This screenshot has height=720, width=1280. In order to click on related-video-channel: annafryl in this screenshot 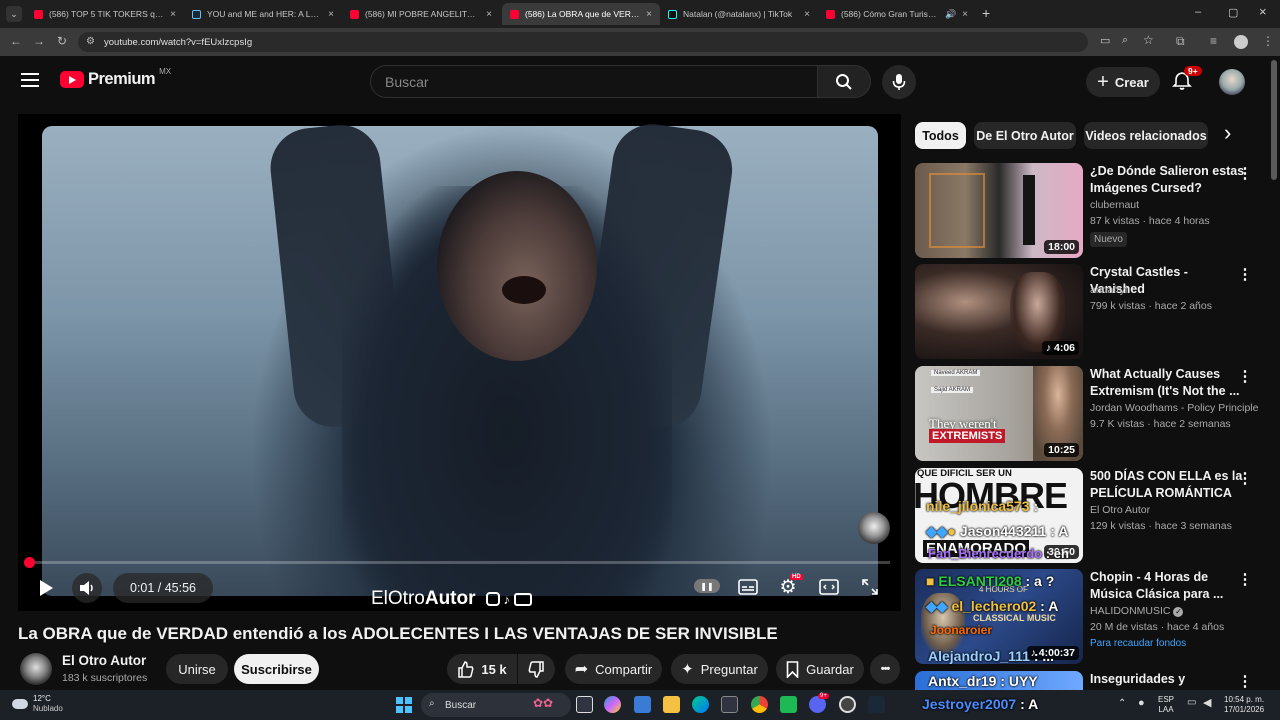, I will do `click(1108, 290)`.